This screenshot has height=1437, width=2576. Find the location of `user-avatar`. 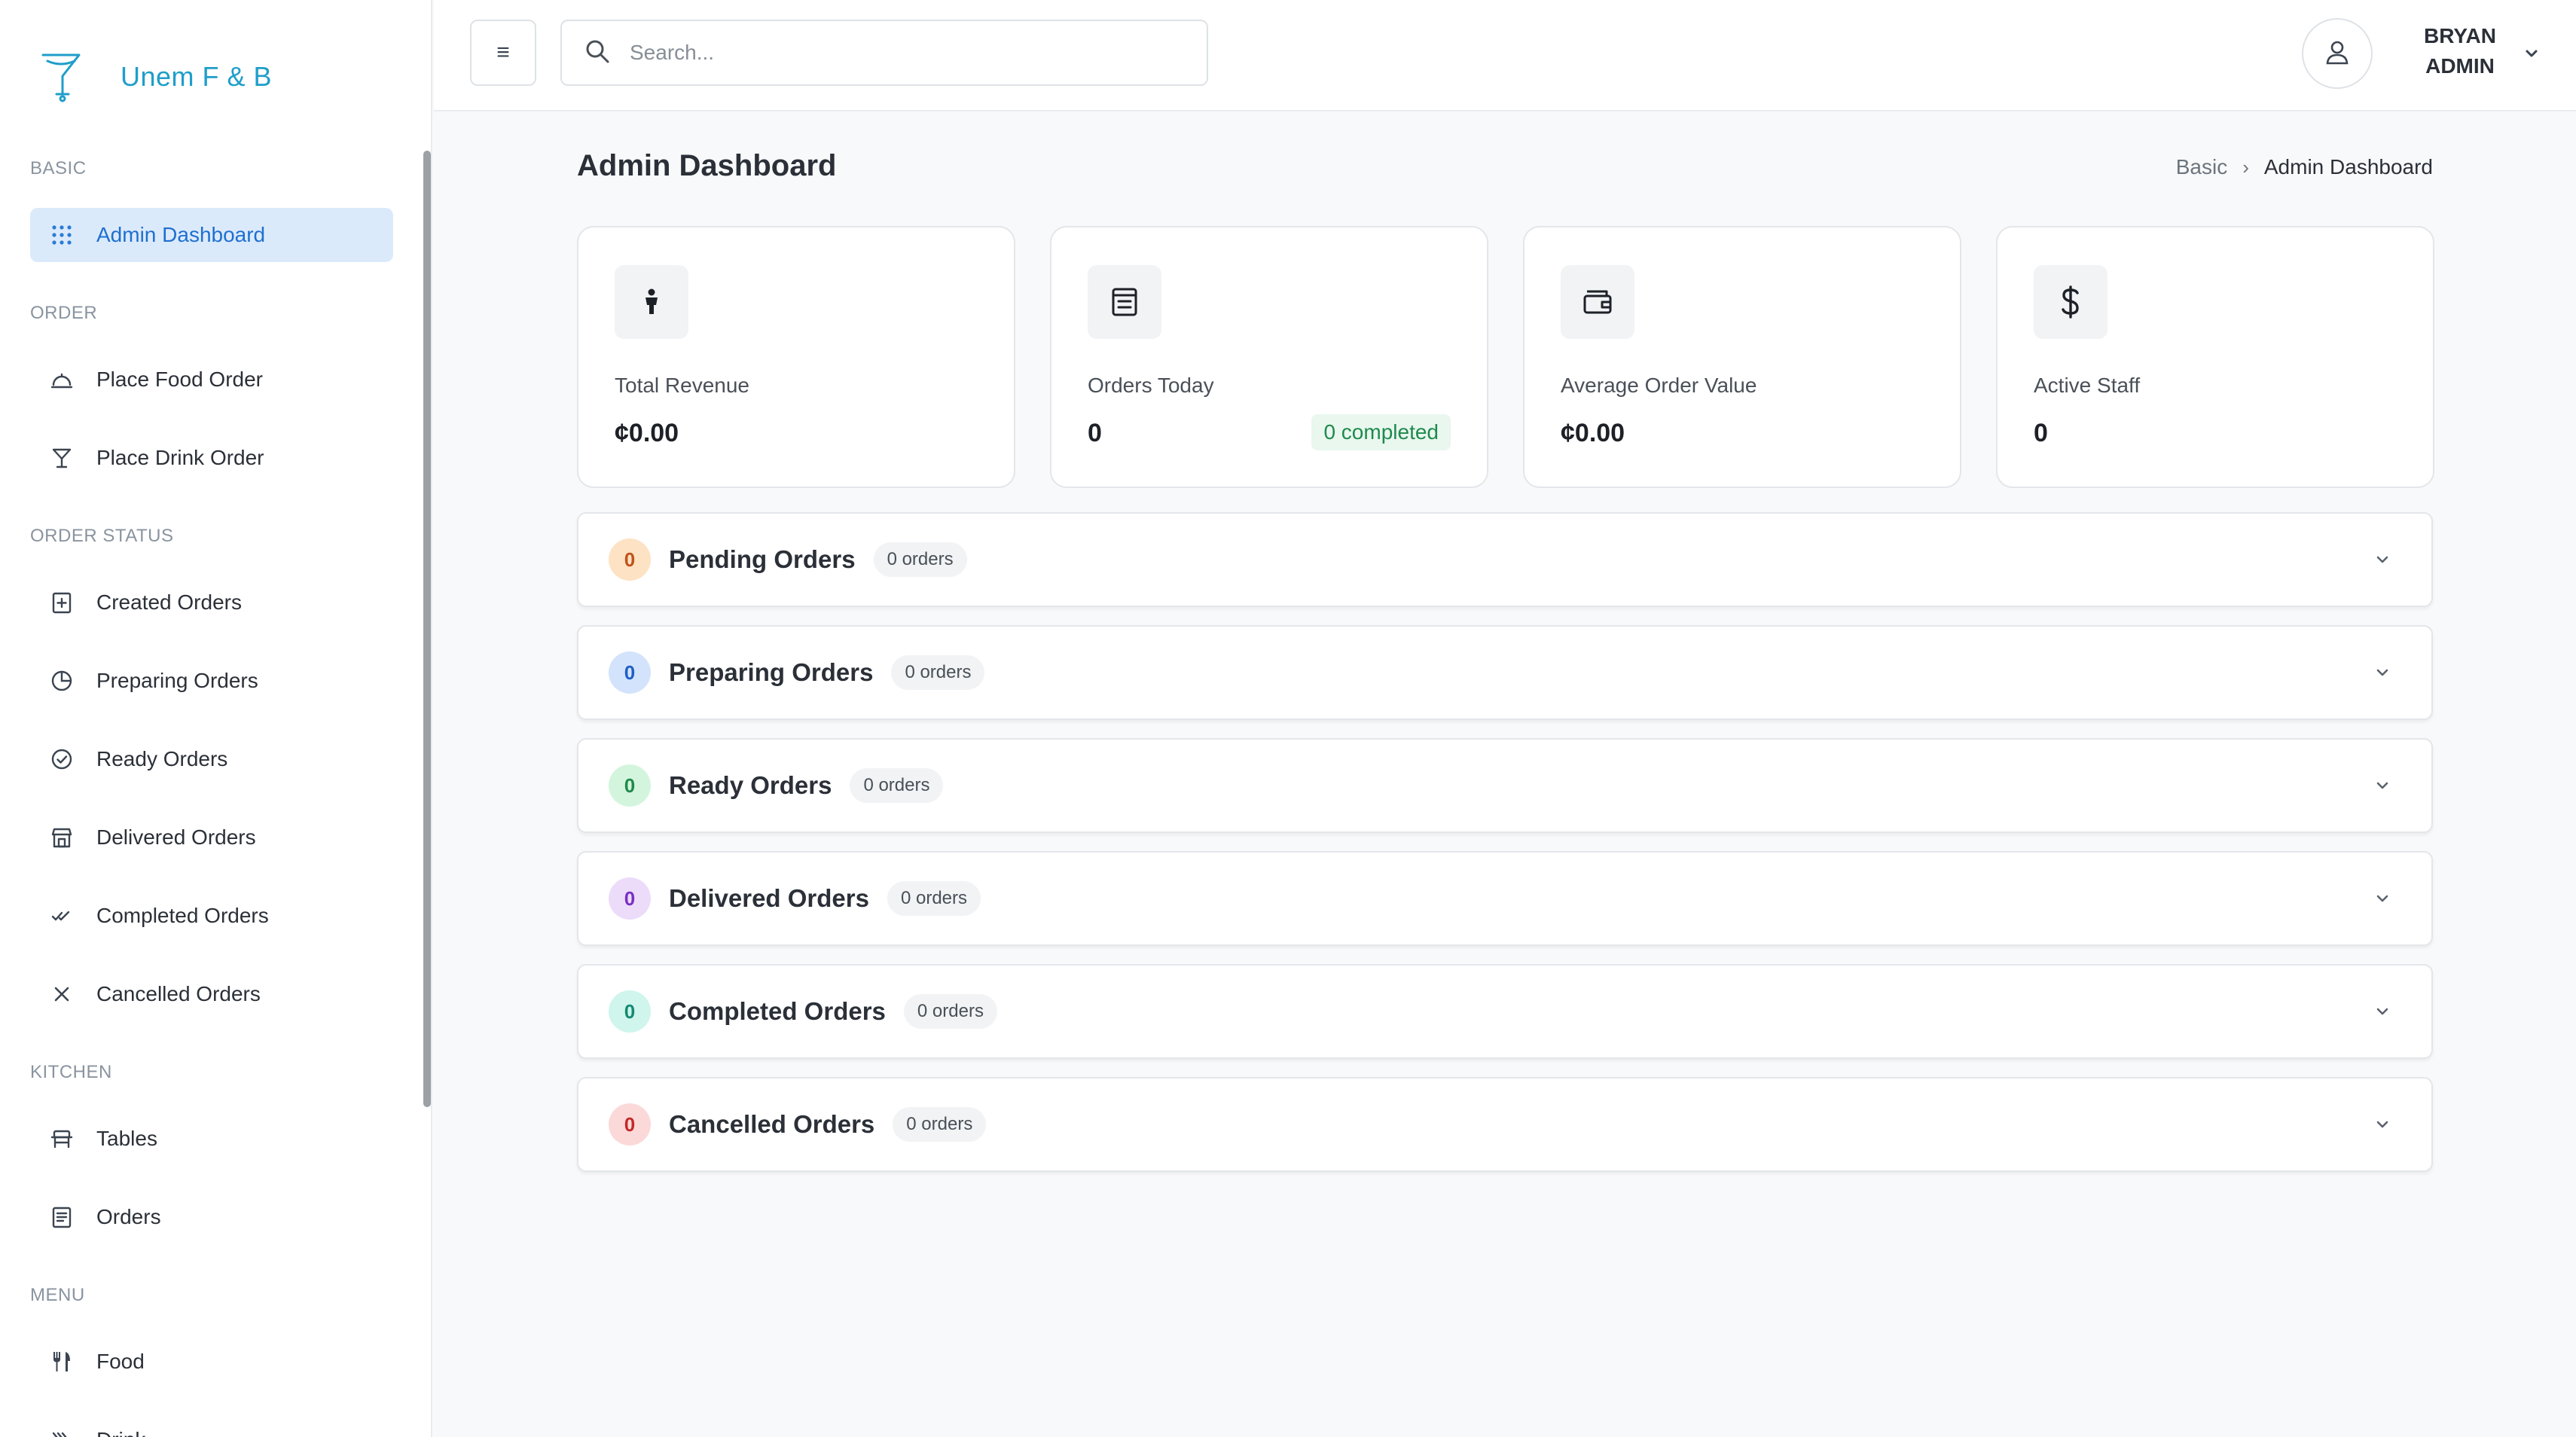

user-avatar is located at coordinates (2338, 54).